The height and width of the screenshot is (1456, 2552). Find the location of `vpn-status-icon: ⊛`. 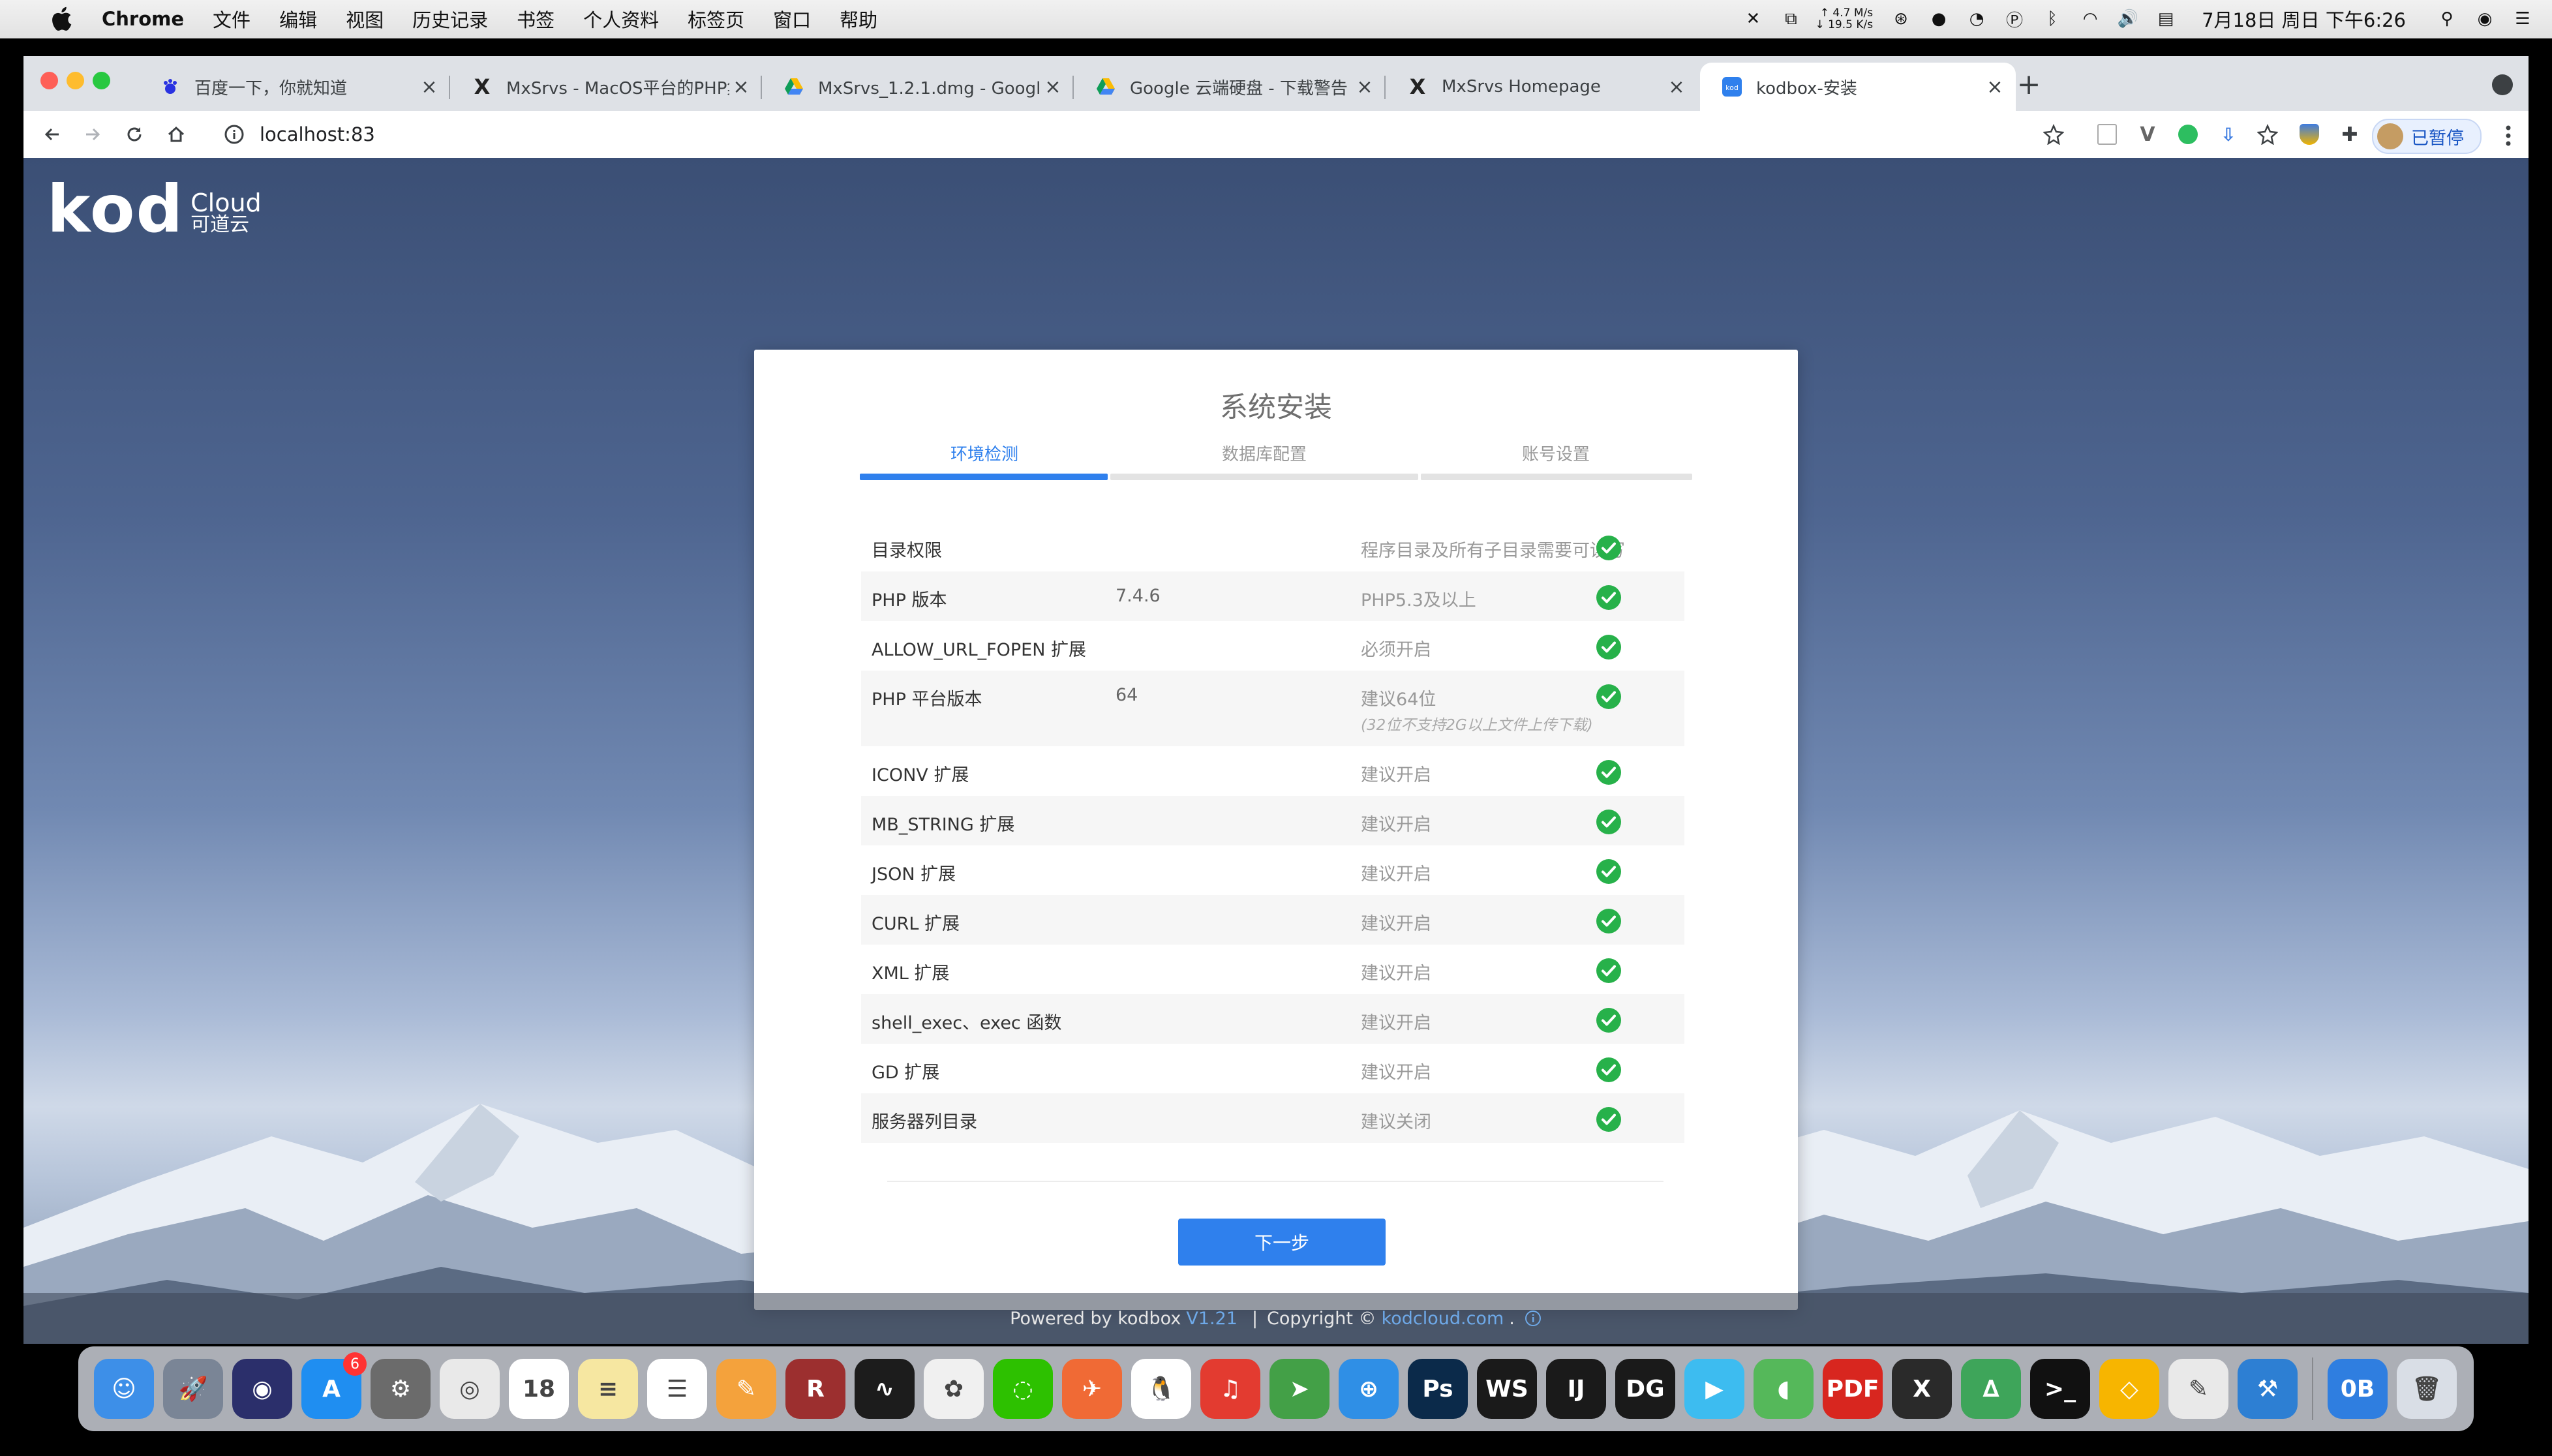

vpn-status-icon: ⊛ is located at coordinates (1901, 19).